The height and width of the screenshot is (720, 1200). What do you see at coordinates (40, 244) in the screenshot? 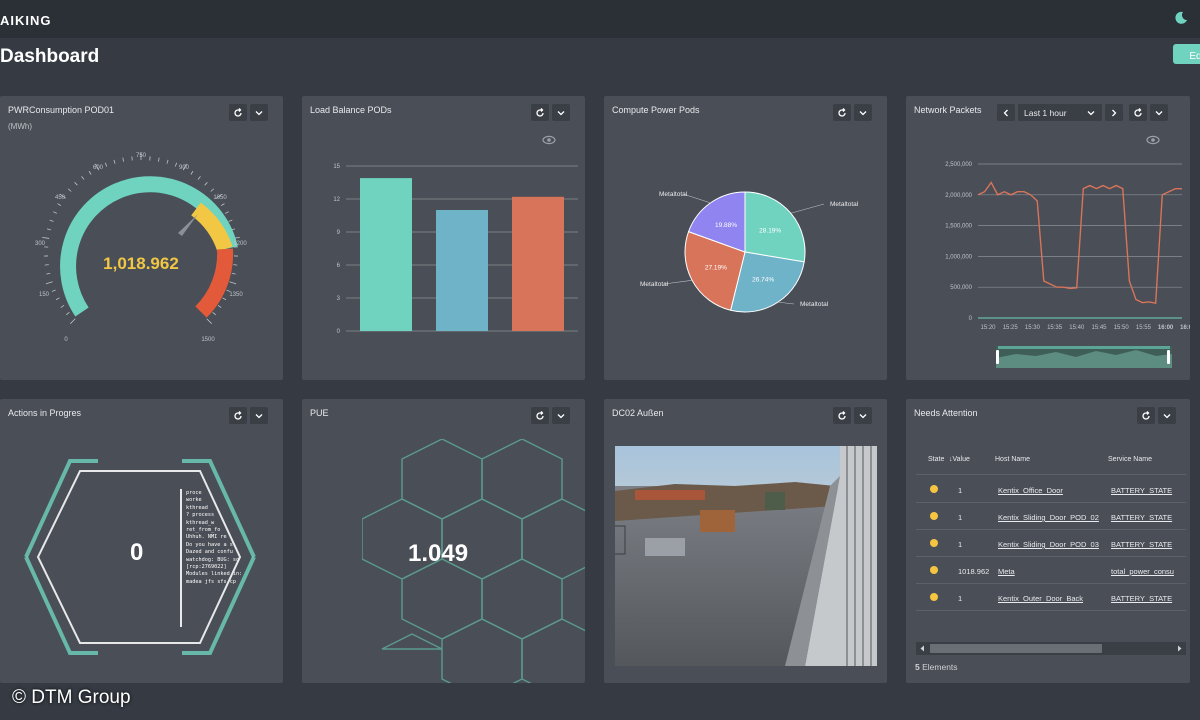
I see `gauge-tick-label: 300` at bounding box center [40, 244].